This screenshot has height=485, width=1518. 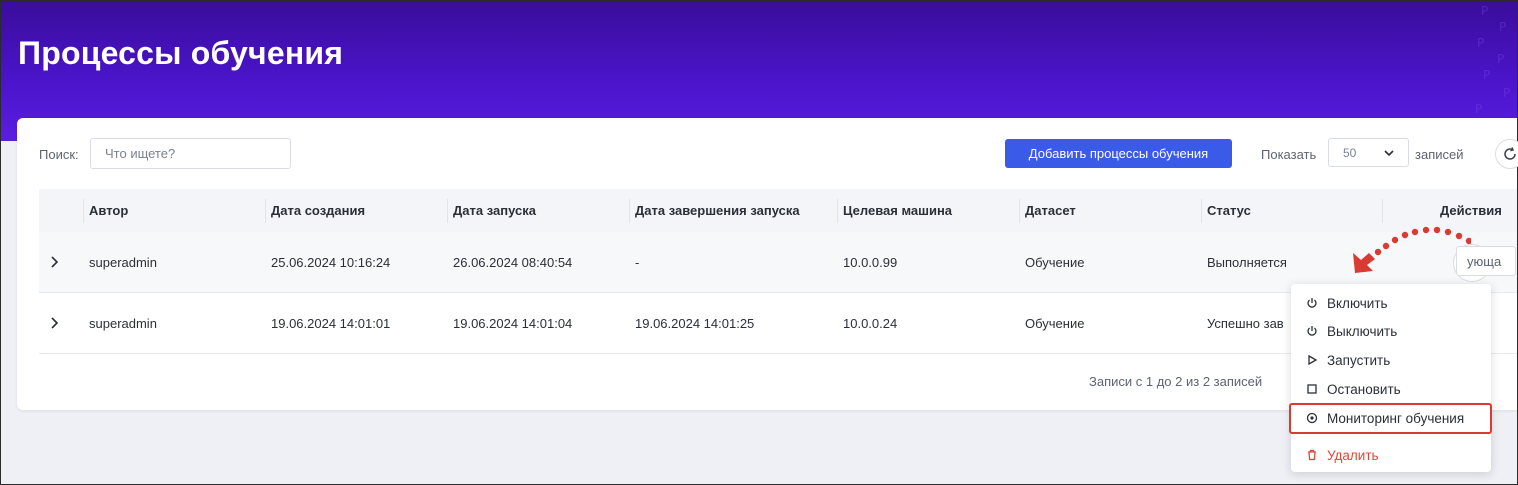 I want to click on refresh-icon, so click(x=1510, y=153).